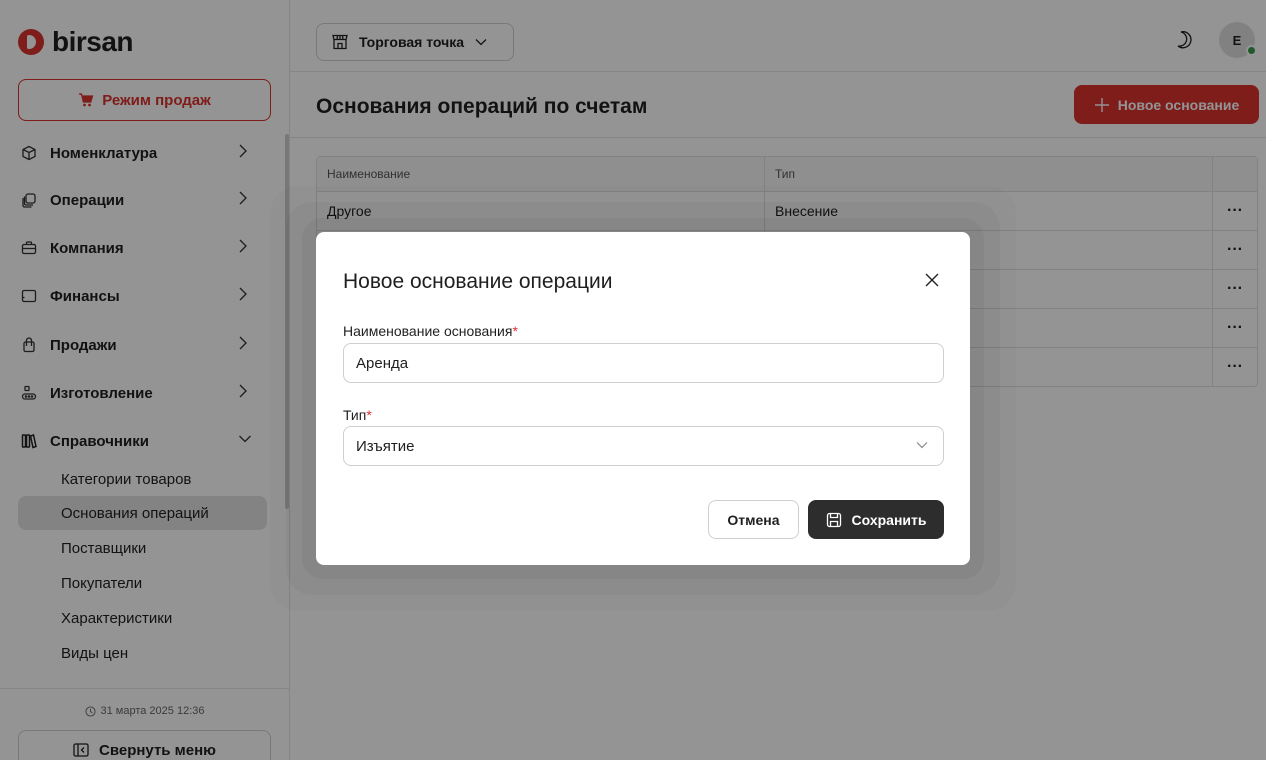 The height and width of the screenshot is (760, 1266). Describe the element at coordinates (922, 445) in the screenshot. I see `chevron-down-icon` at that location.